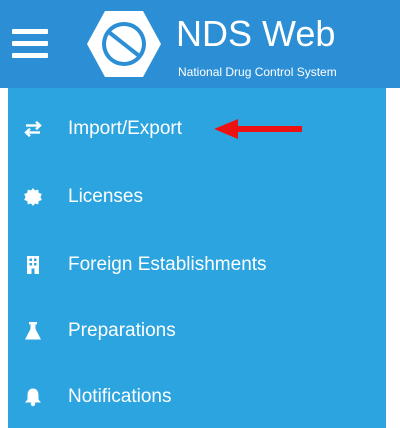 The height and width of the screenshot is (428, 400). What do you see at coordinates (197, 331) in the screenshot?
I see `sidebar-item-preparations: Preparations` at bounding box center [197, 331].